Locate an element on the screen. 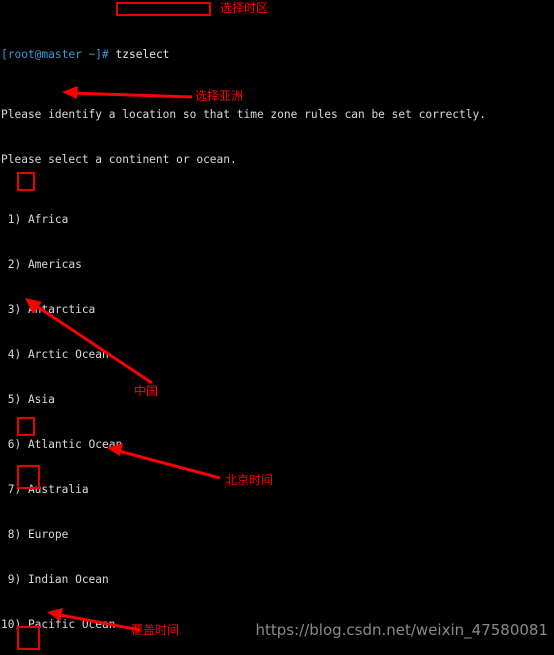 The image size is (554, 655). continent-option: 3) Antarctica is located at coordinates (277, 309).